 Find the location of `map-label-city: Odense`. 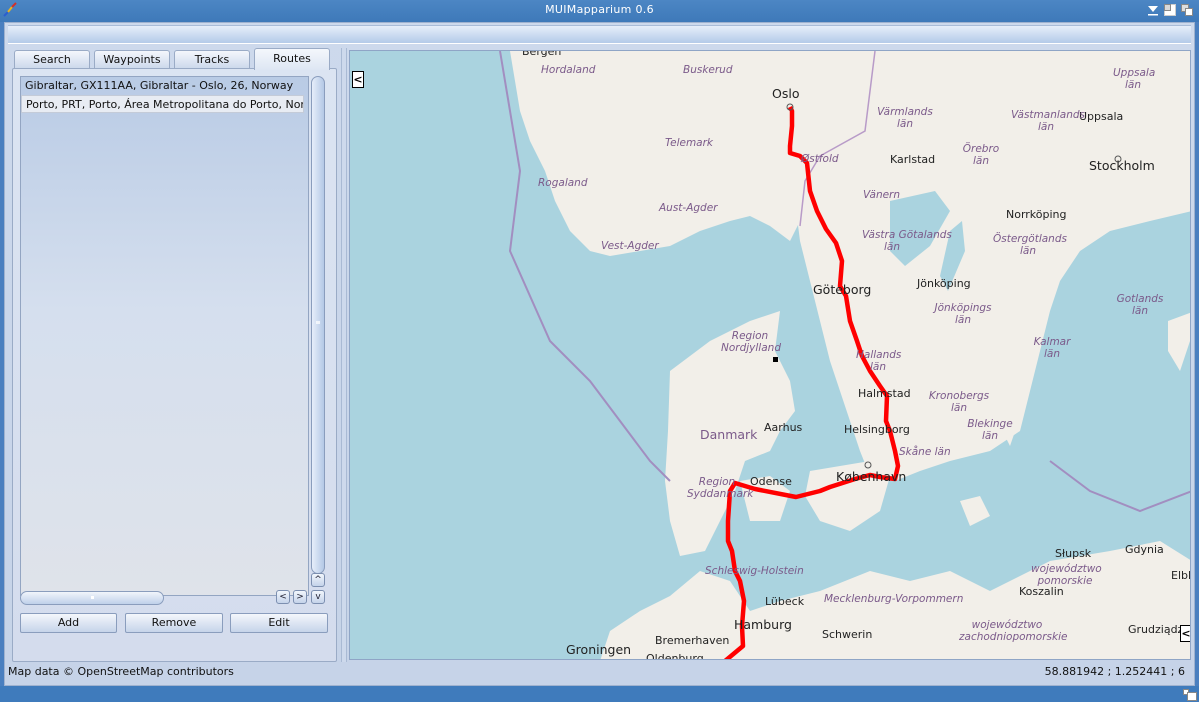

map-label-city: Odense is located at coordinates (771, 481).